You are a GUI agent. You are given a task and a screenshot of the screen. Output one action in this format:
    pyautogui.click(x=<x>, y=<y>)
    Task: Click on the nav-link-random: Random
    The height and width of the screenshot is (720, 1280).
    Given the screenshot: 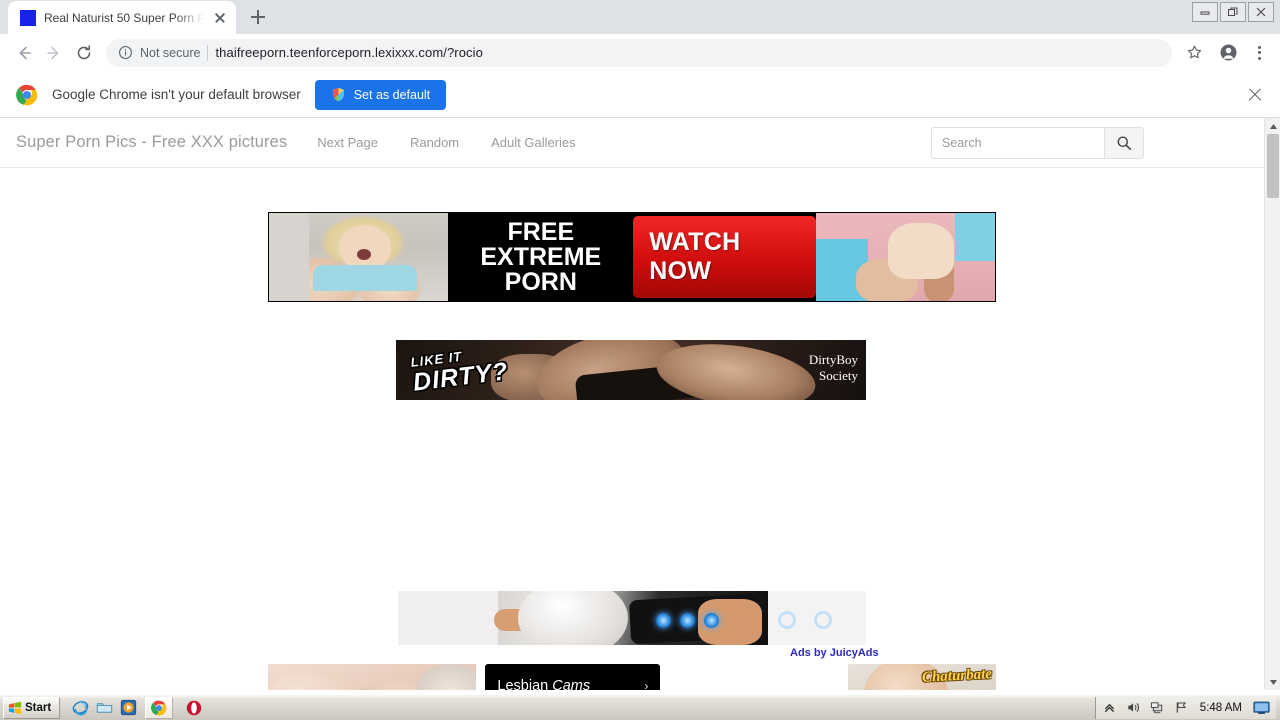 What is the action you would take?
    pyautogui.click(x=434, y=142)
    